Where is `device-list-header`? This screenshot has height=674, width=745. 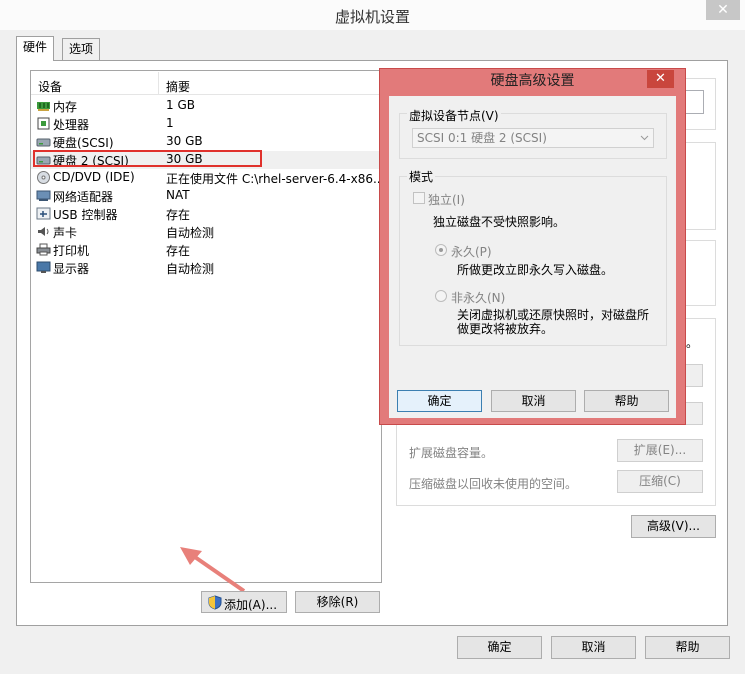 device-list-header is located at coordinates (206, 83).